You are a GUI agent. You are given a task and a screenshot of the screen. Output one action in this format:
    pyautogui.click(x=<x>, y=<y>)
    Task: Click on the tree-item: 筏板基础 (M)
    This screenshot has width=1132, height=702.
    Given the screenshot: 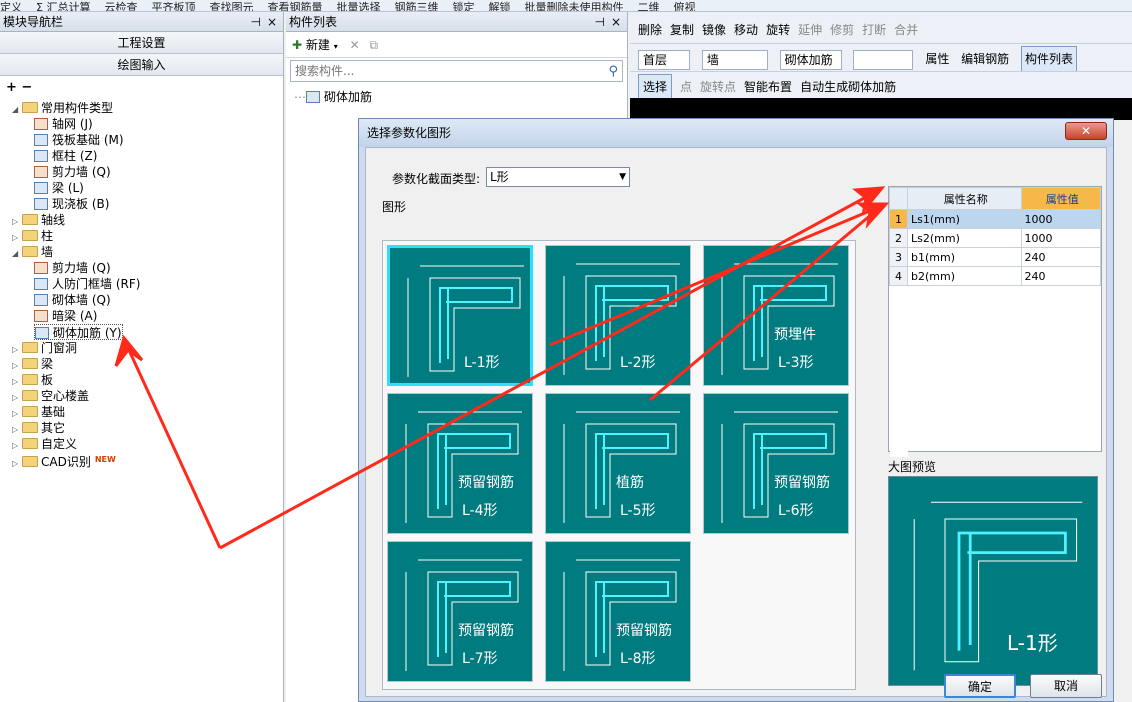 What is the action you would take?
    pyautogui.click(x=79, y=140)
    